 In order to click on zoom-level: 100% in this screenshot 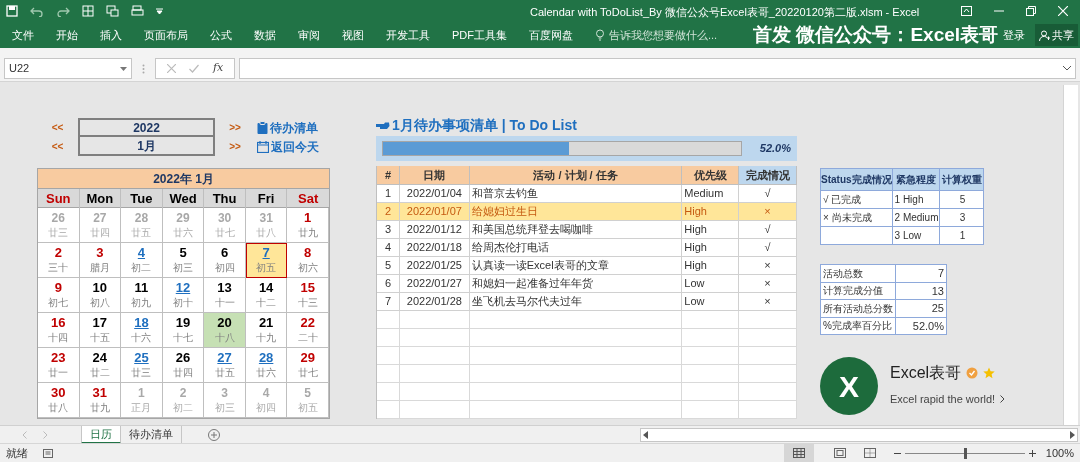, I will do `click(1059, 453)`.